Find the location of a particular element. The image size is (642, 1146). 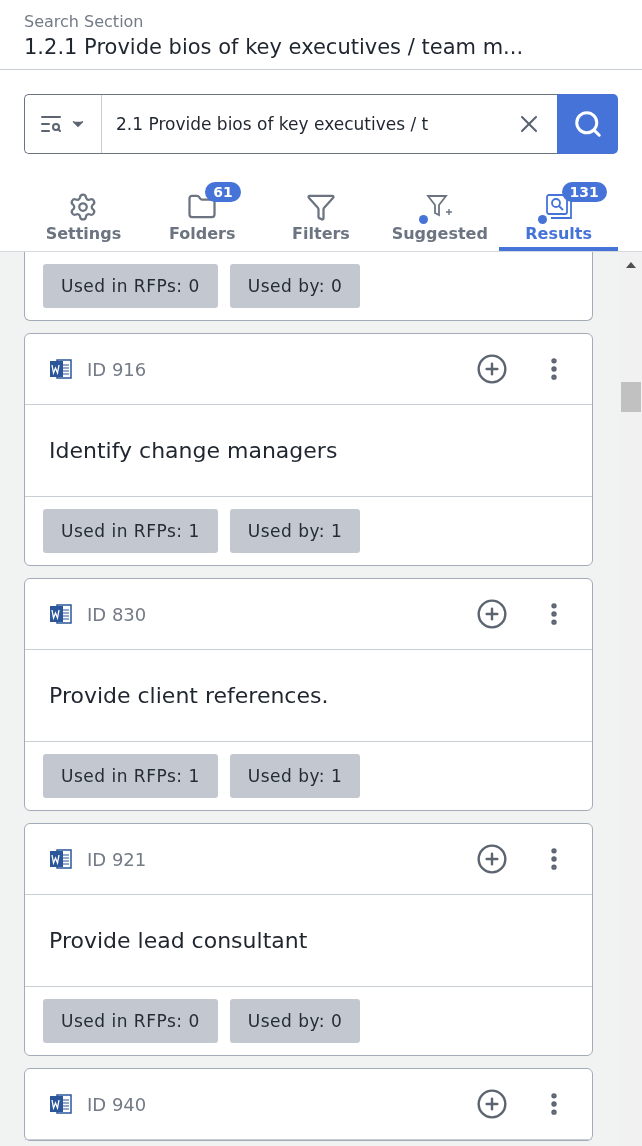

result-title: Provide client references. is located at coordinates (308, 696).